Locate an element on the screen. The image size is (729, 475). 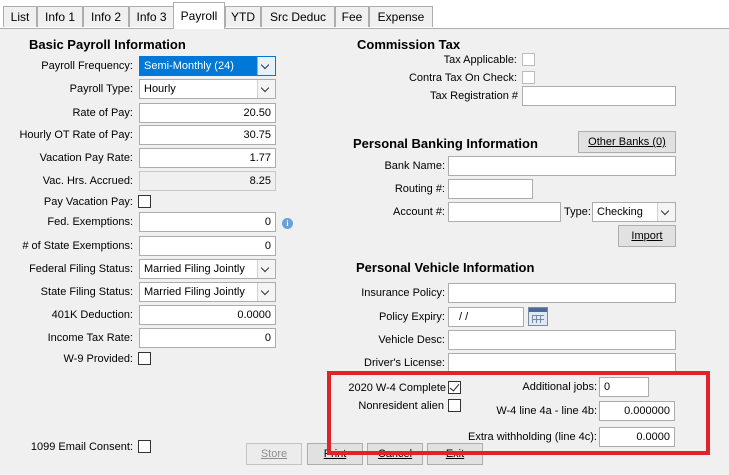
tab-payroll: Payroll is located at coordinates (199, 15).